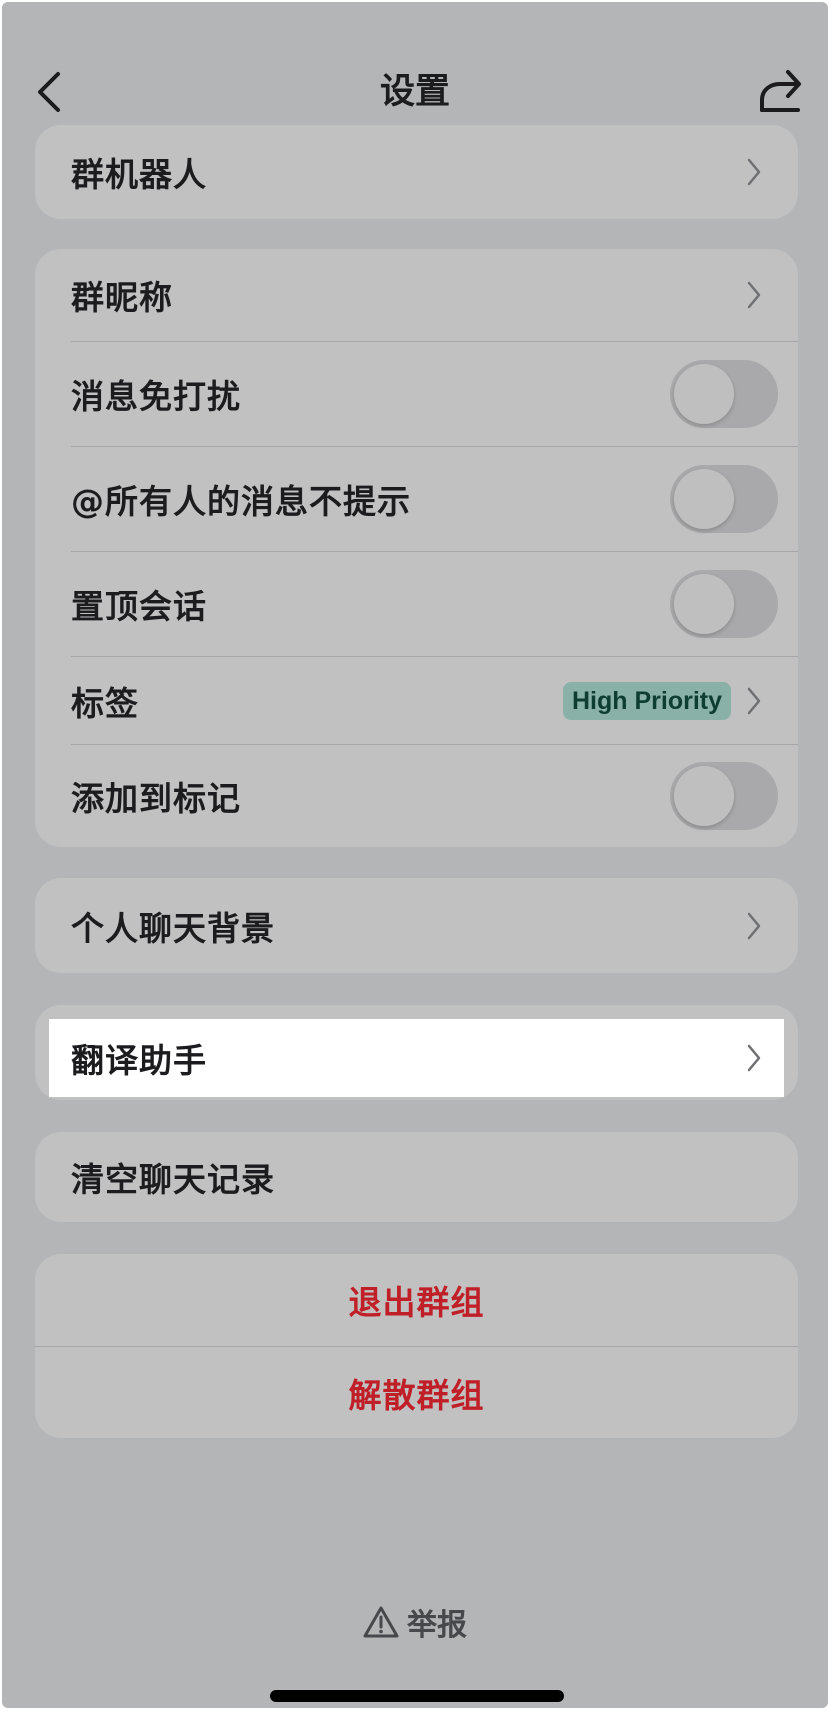 The image size is (830, 1712). What do you see at coordinates (241, 501) in the screenshot?
I see `mention-all-label: @所有人的消息不提示` at bounding box center [241, 501].